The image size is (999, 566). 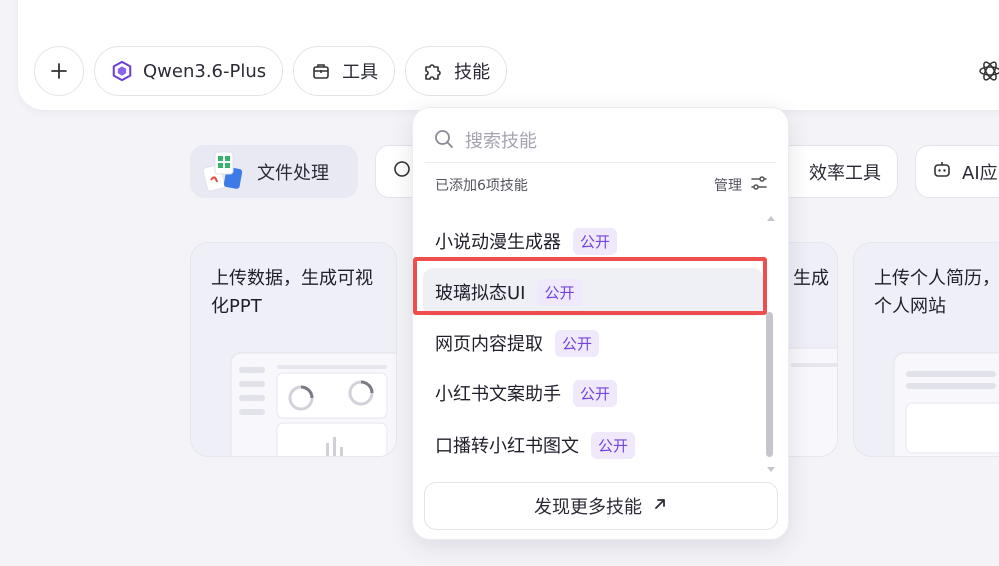 I want to click on skill-name: 玻璃拟态UI, so click(x=480, y=293).